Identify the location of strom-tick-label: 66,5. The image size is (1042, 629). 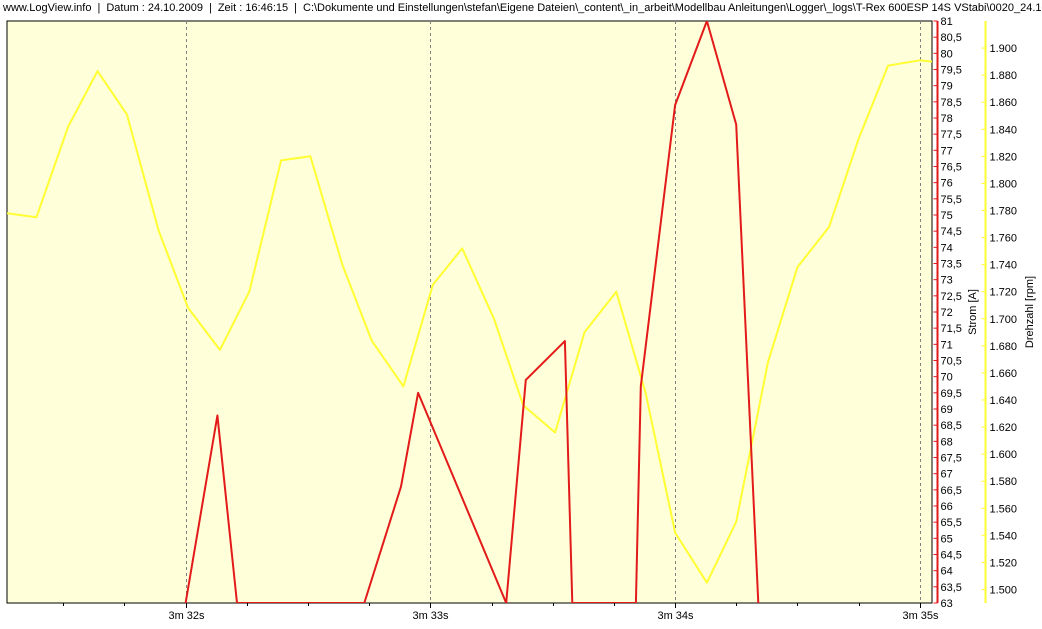
(951, 491).